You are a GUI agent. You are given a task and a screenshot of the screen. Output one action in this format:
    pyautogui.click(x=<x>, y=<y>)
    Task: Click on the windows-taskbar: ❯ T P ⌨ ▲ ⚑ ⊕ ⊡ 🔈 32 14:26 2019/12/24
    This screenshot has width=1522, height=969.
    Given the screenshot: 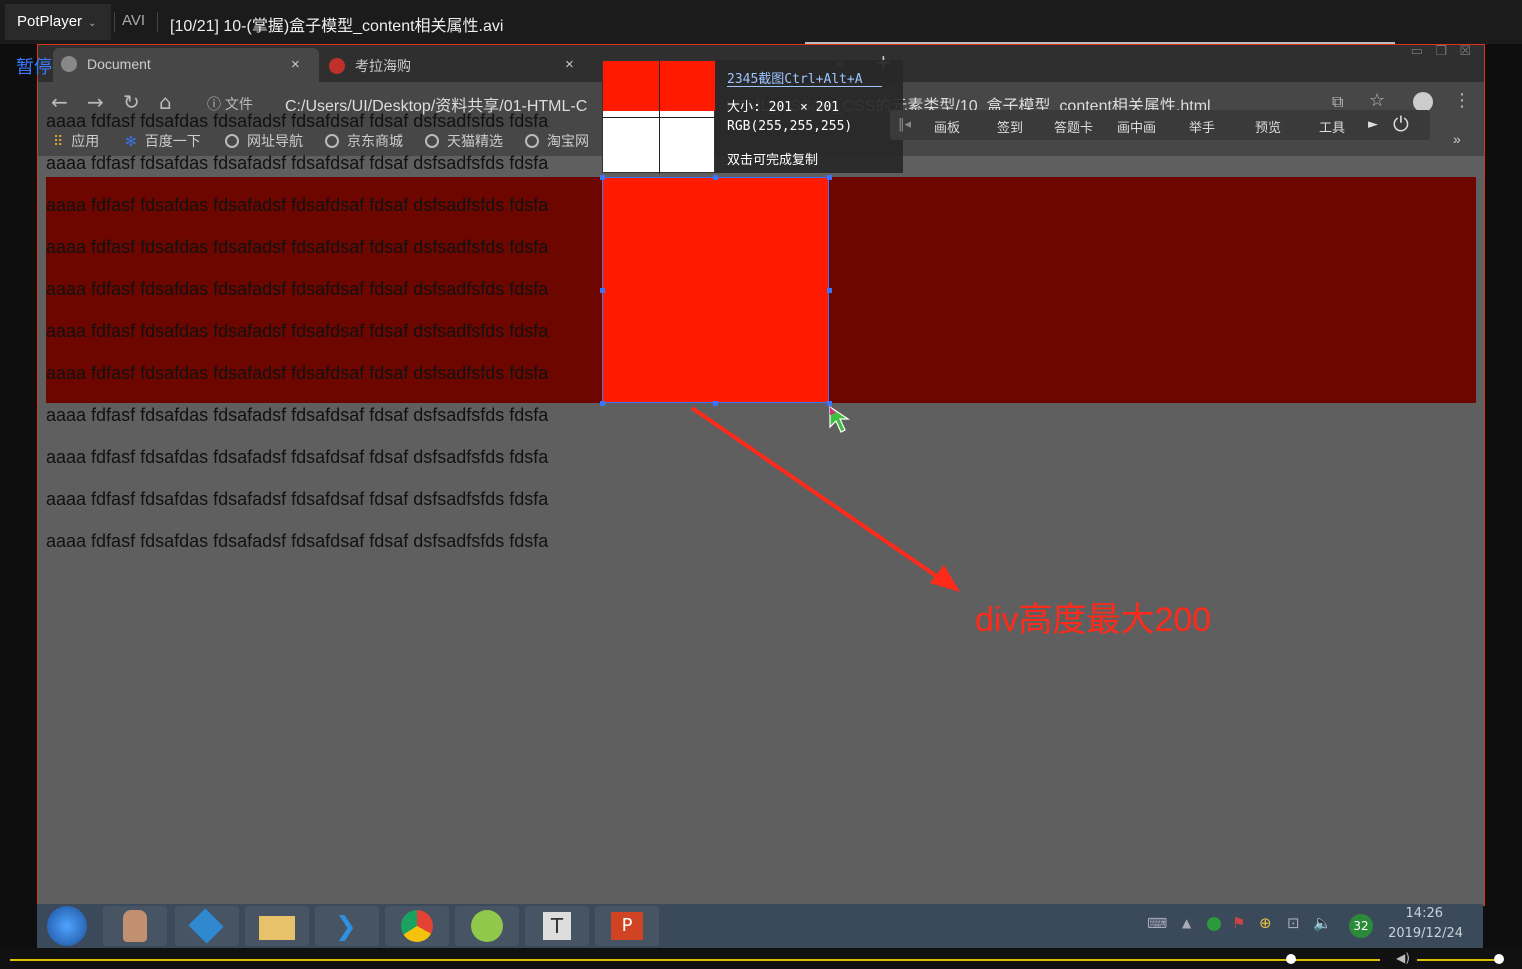 What is the action you would take?
    pyautogui.click(x=760, y=926)
    